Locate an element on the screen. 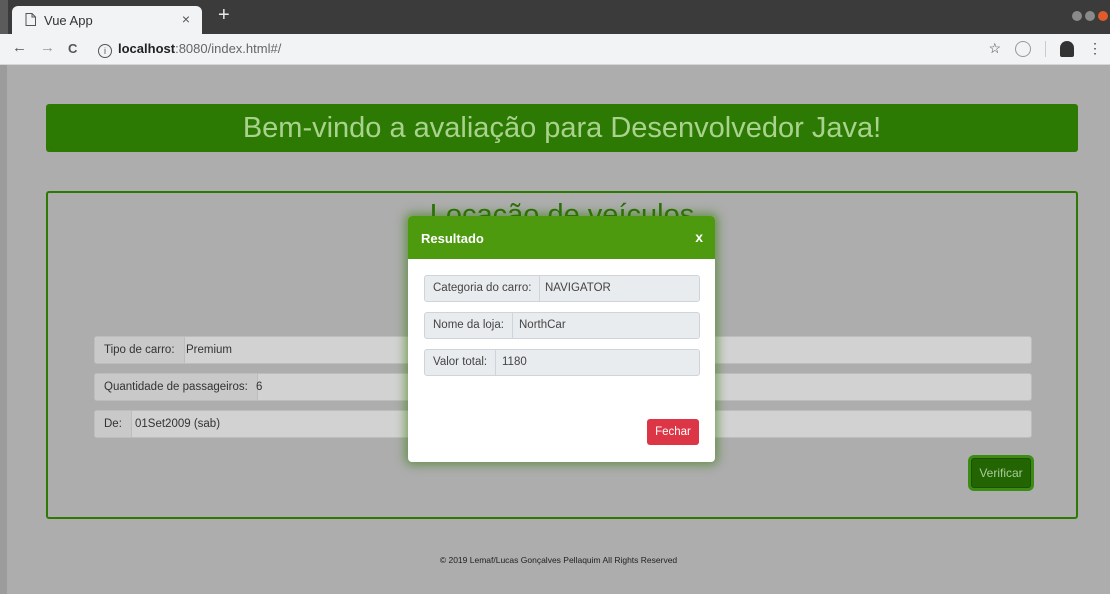 Image resolution: width=1110 pixels, height=594 pixels. maximize-button is located at coordinates (1090, 16).